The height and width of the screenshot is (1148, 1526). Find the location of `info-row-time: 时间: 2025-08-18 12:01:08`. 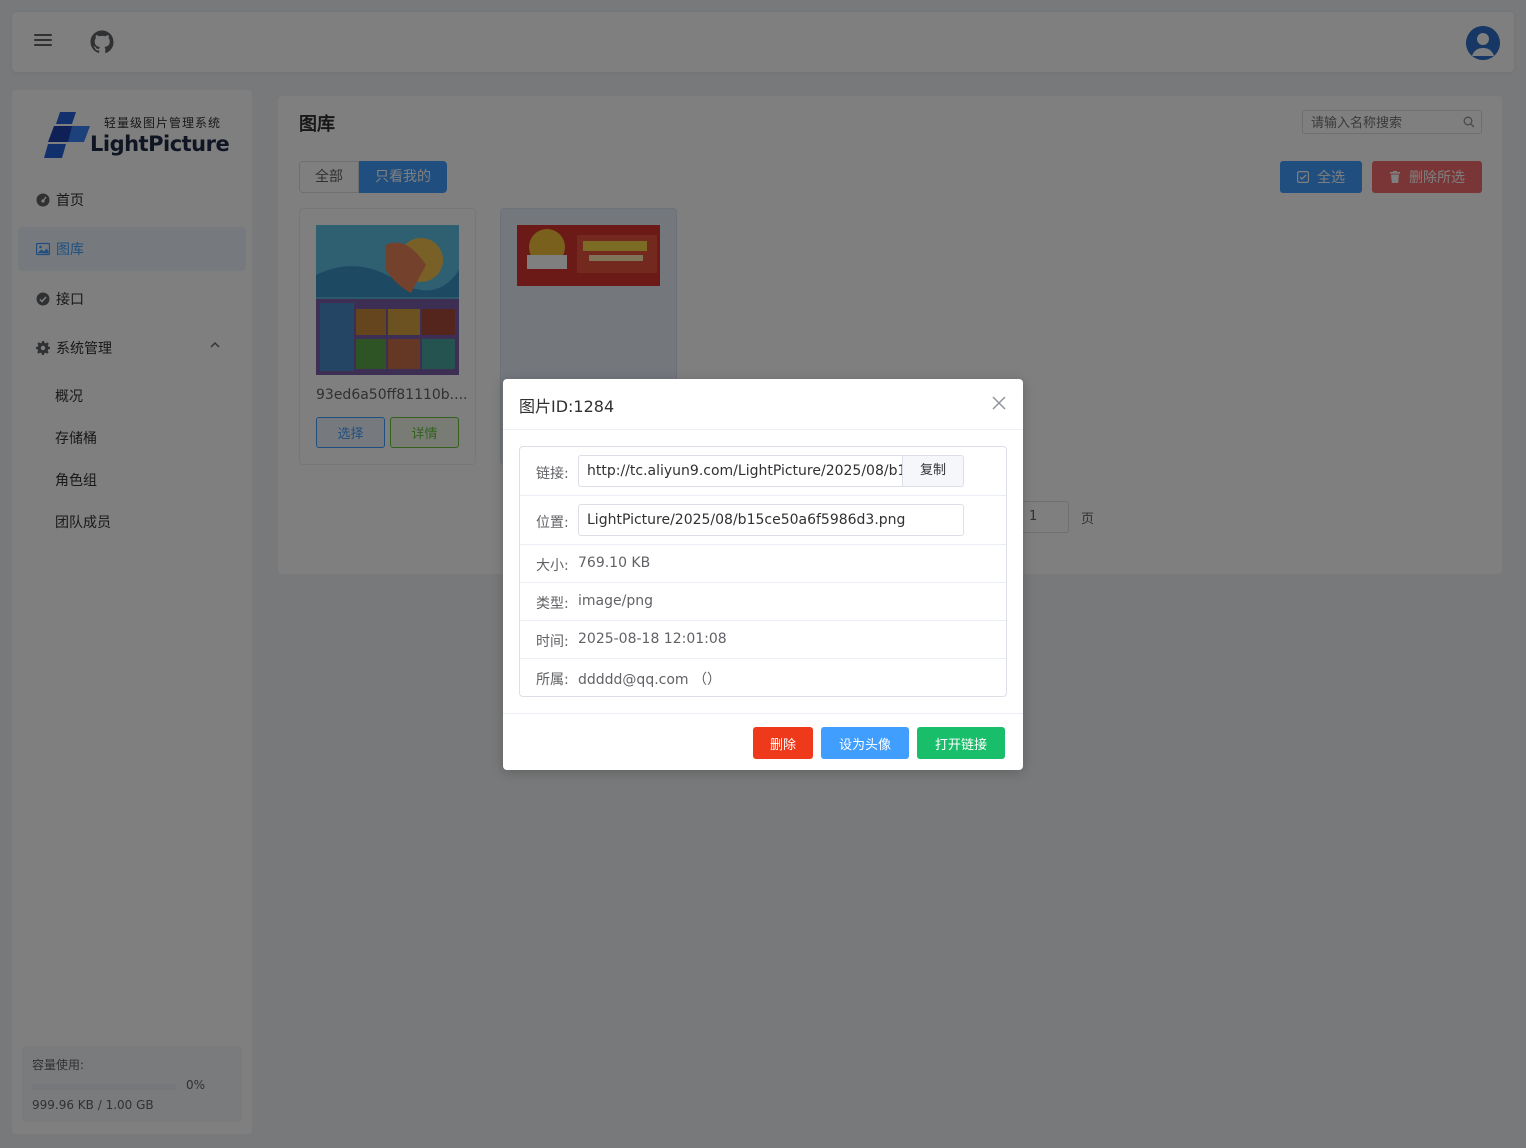

info-row-time: 时间: 2025-08-18 12:01:08 is located at coordinates (763, 640).